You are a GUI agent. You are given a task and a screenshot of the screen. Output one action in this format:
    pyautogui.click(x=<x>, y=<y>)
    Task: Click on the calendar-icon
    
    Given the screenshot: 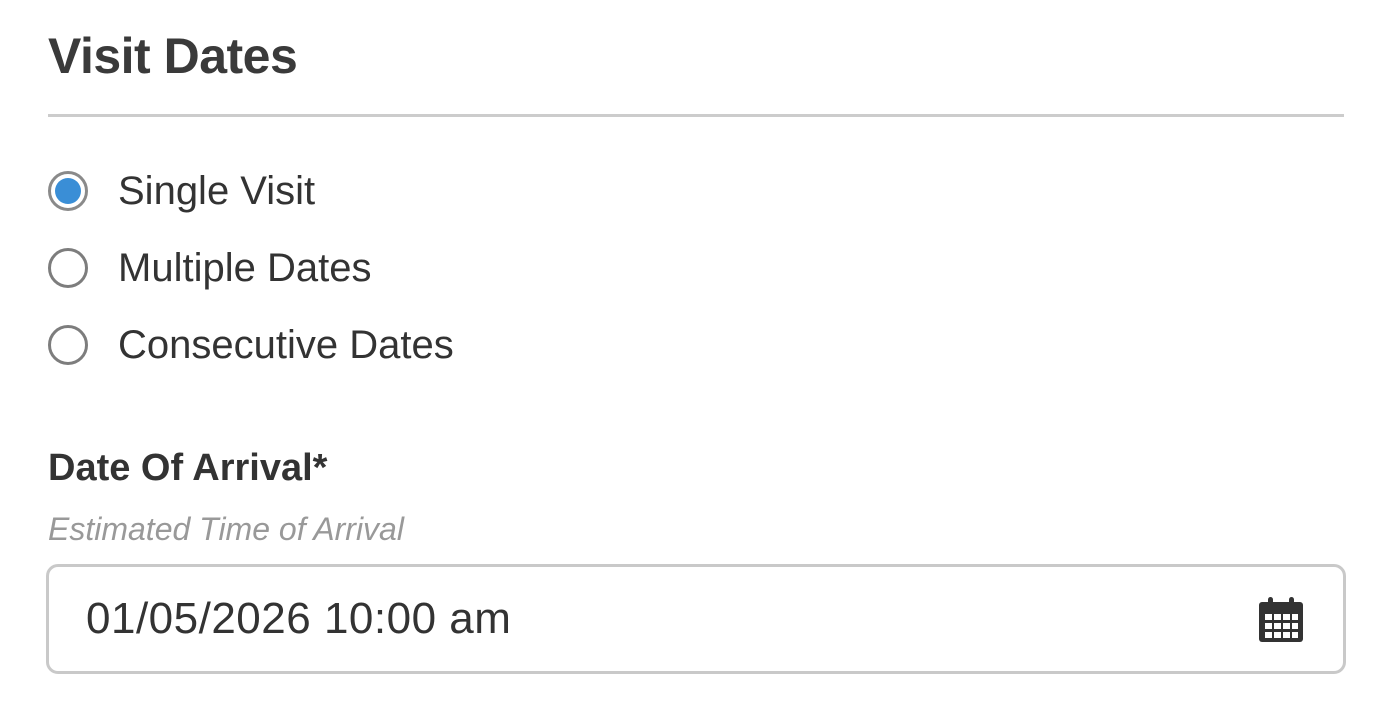 What is the action you would take?
    pyautogui.click(x=1281, y=619)
    